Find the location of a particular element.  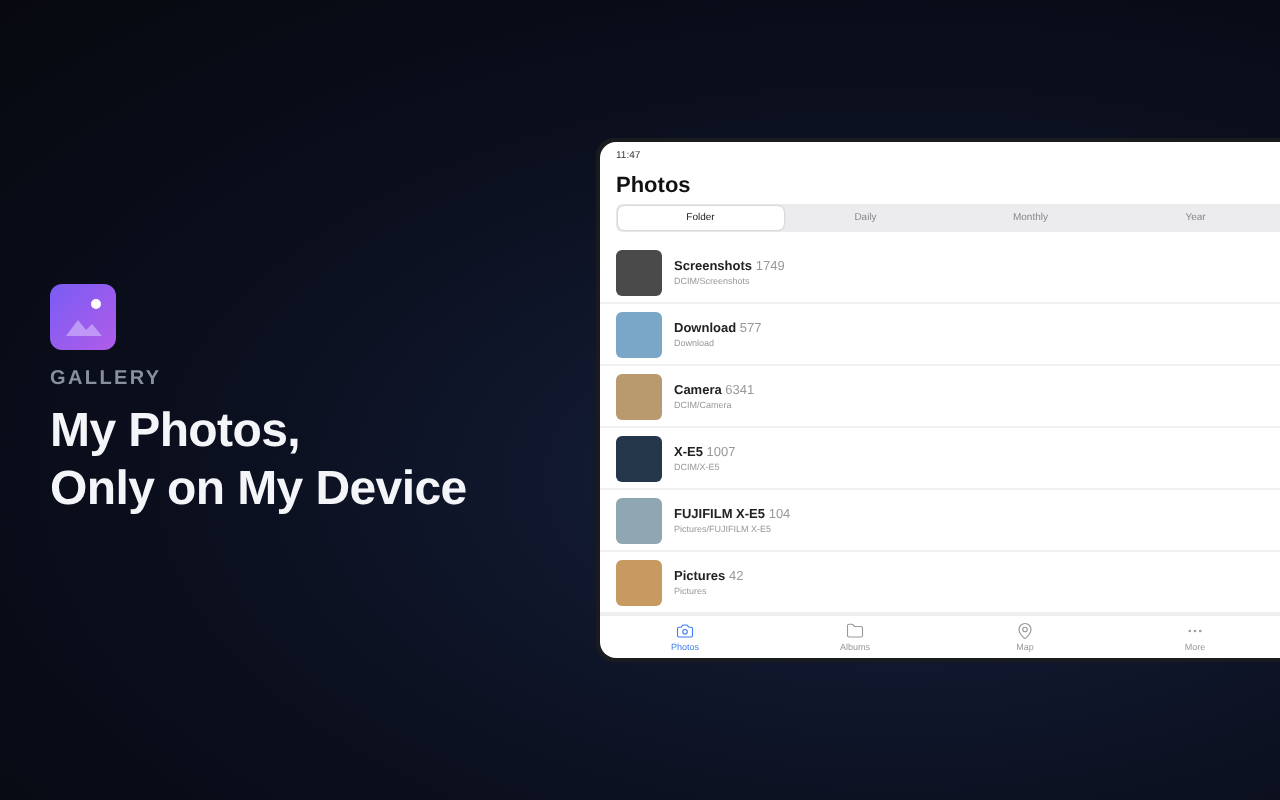

map-pin-icon is located at coordinates (1025, 631).